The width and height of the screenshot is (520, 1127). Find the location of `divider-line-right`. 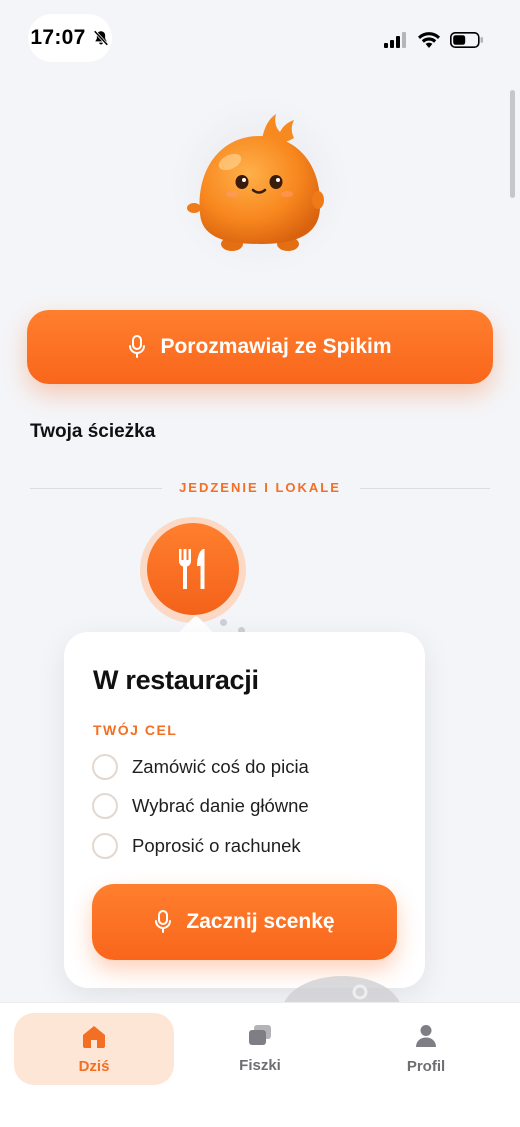

divider-line-right is located at coordinates (425, 488).